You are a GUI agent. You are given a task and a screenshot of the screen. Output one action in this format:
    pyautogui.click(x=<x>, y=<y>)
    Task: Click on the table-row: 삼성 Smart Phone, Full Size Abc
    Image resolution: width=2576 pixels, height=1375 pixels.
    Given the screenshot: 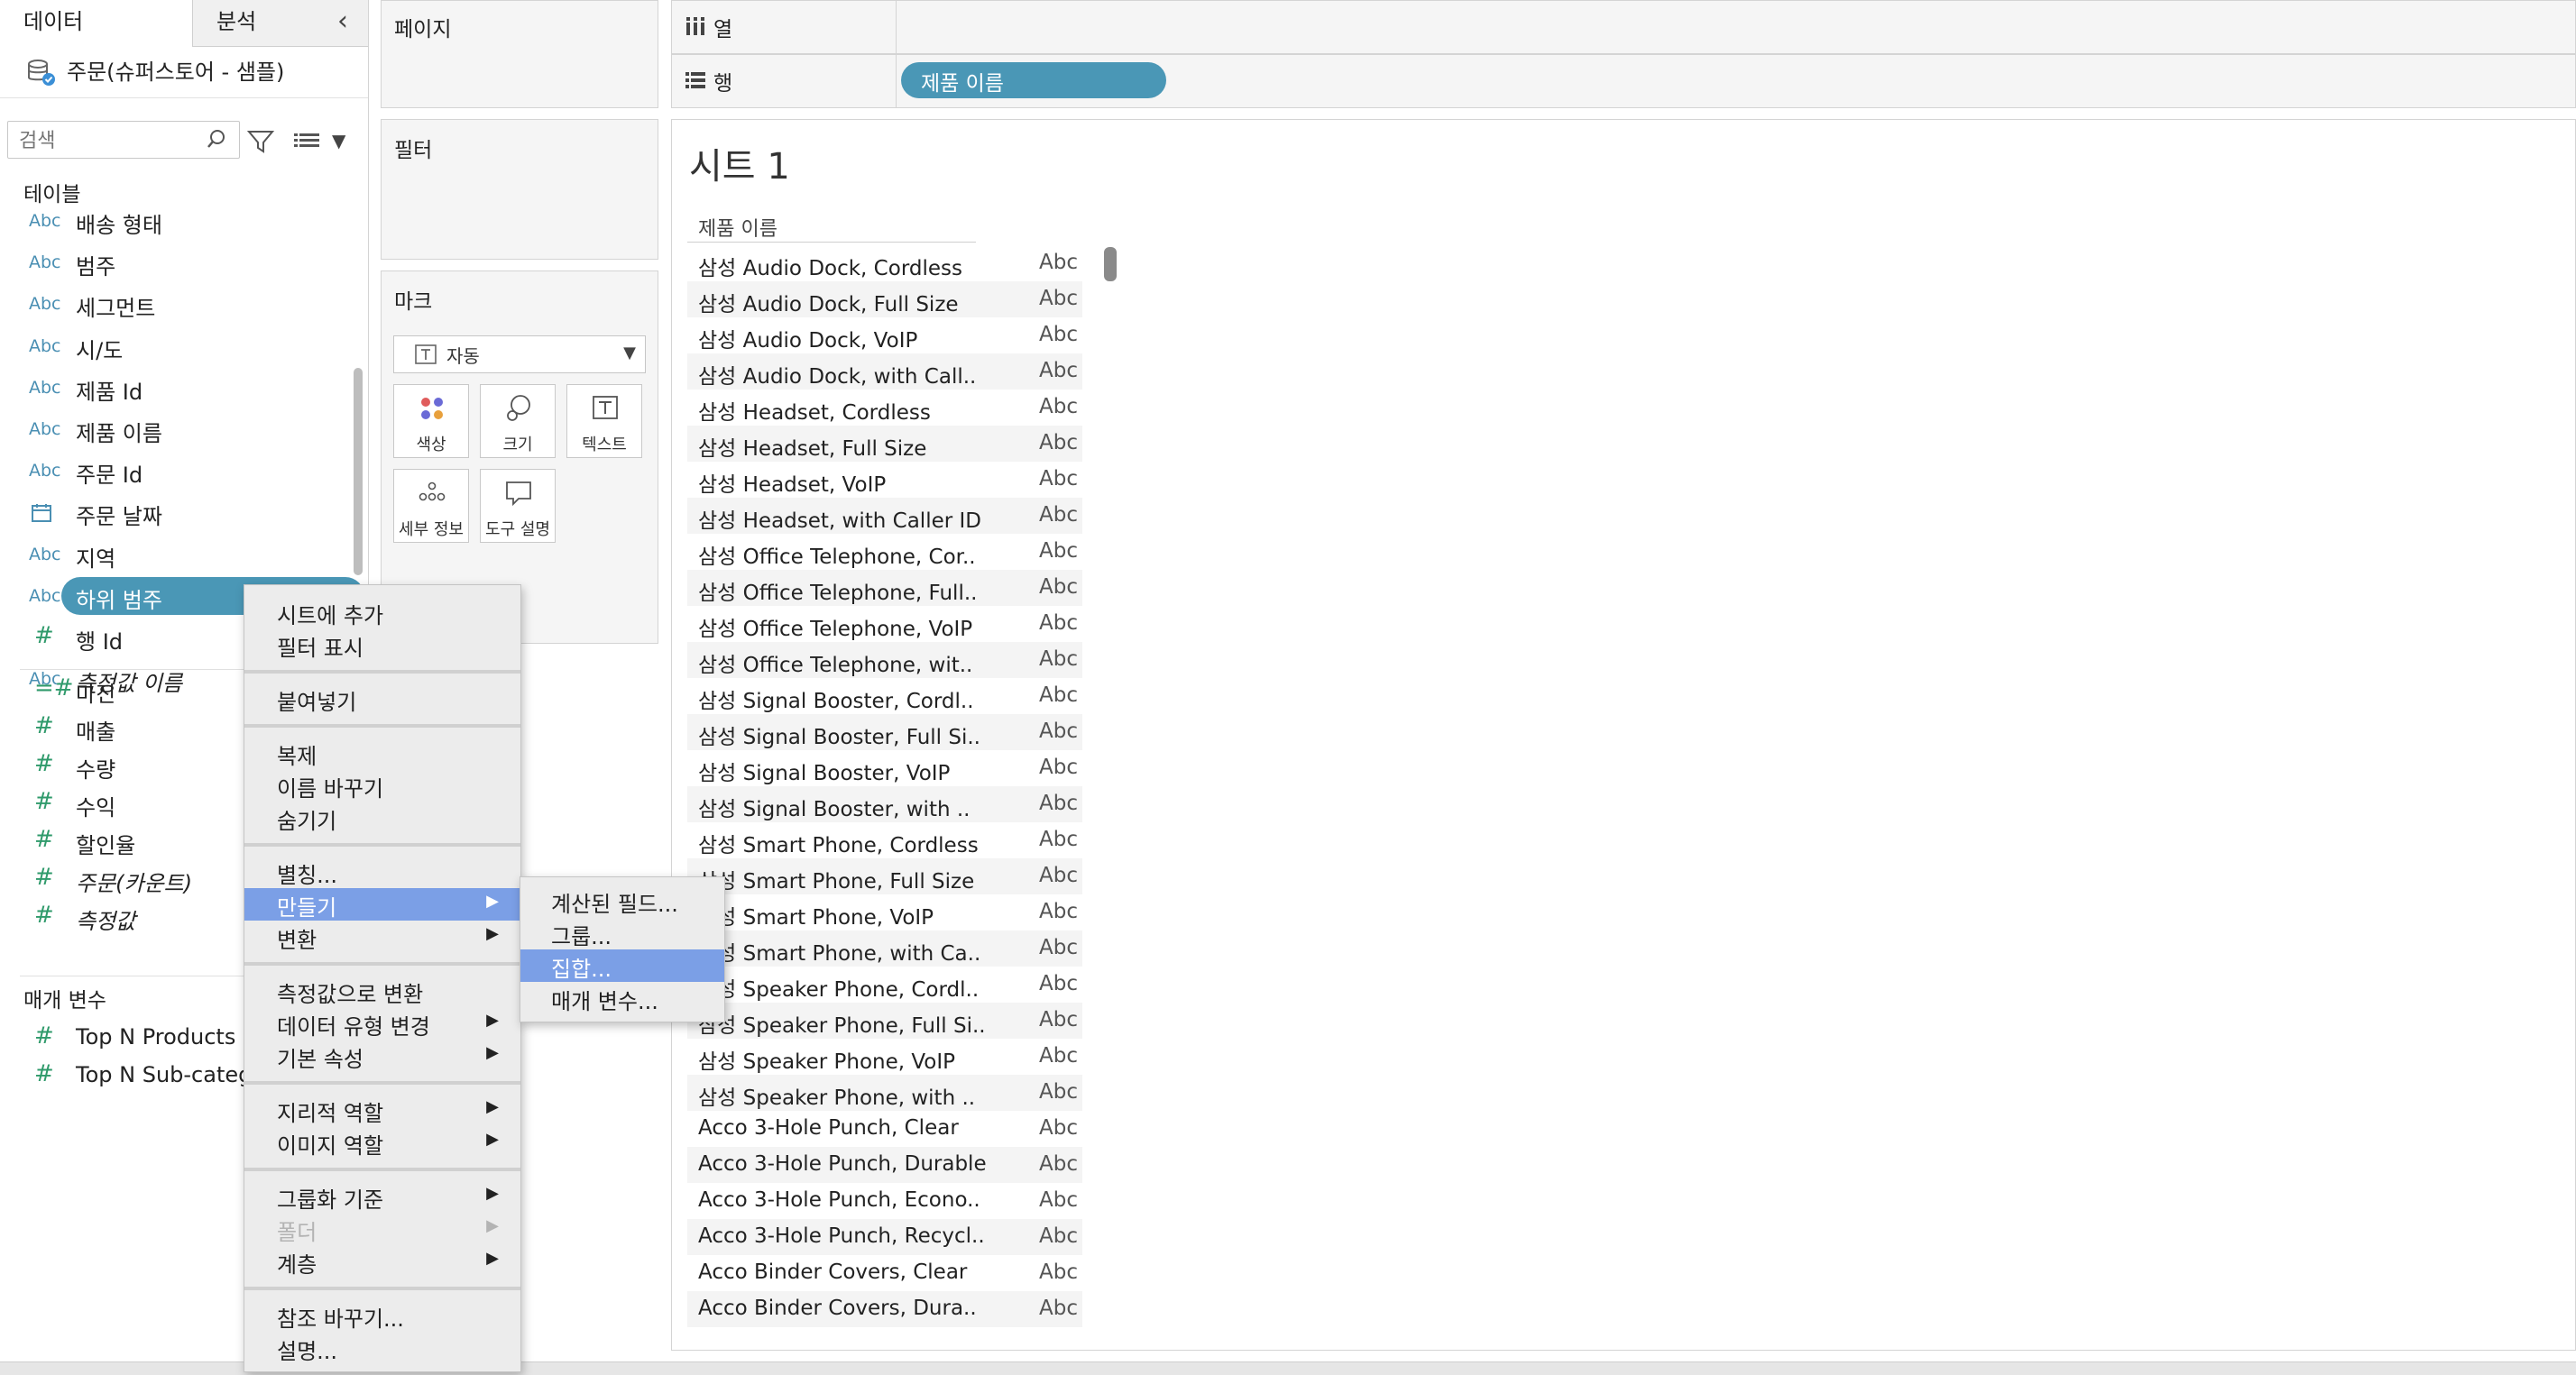 What is the action you would take?
    pyautogui.click(x=884, y=876)
    